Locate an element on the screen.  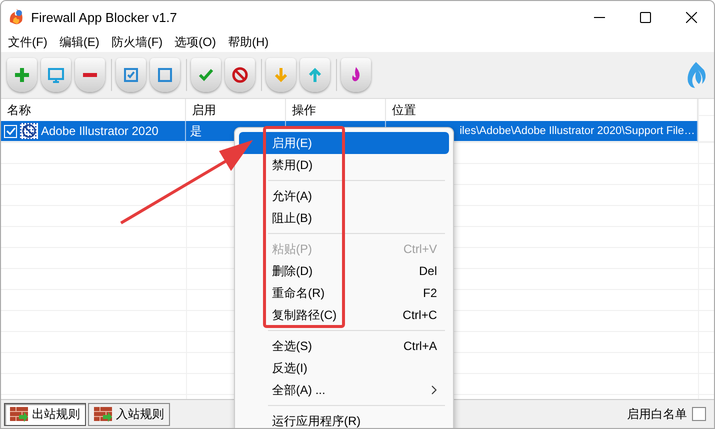
table-row: Adobe Illustrator 2020 is located at coordinates (93, 131).